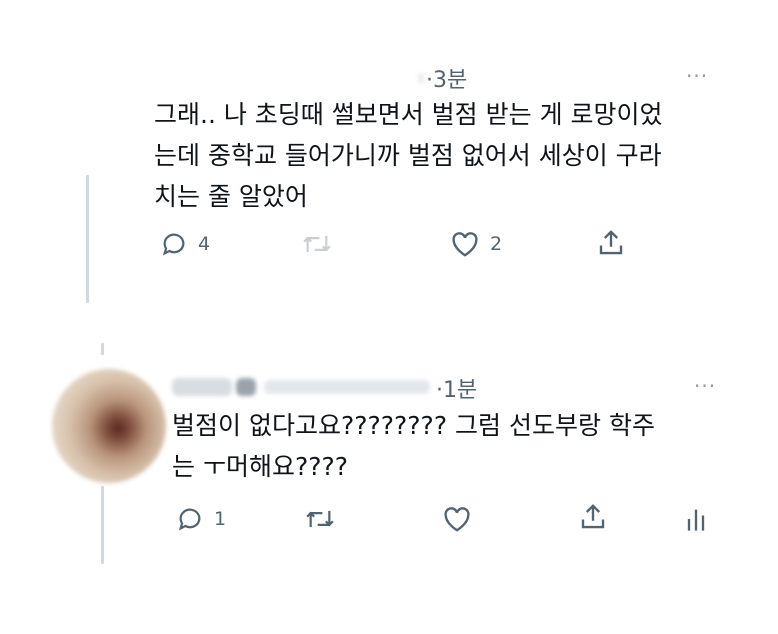 This screenshot has width=778, height=634. I want to click on tweet1-reply-button: 4, so click(185, 244).